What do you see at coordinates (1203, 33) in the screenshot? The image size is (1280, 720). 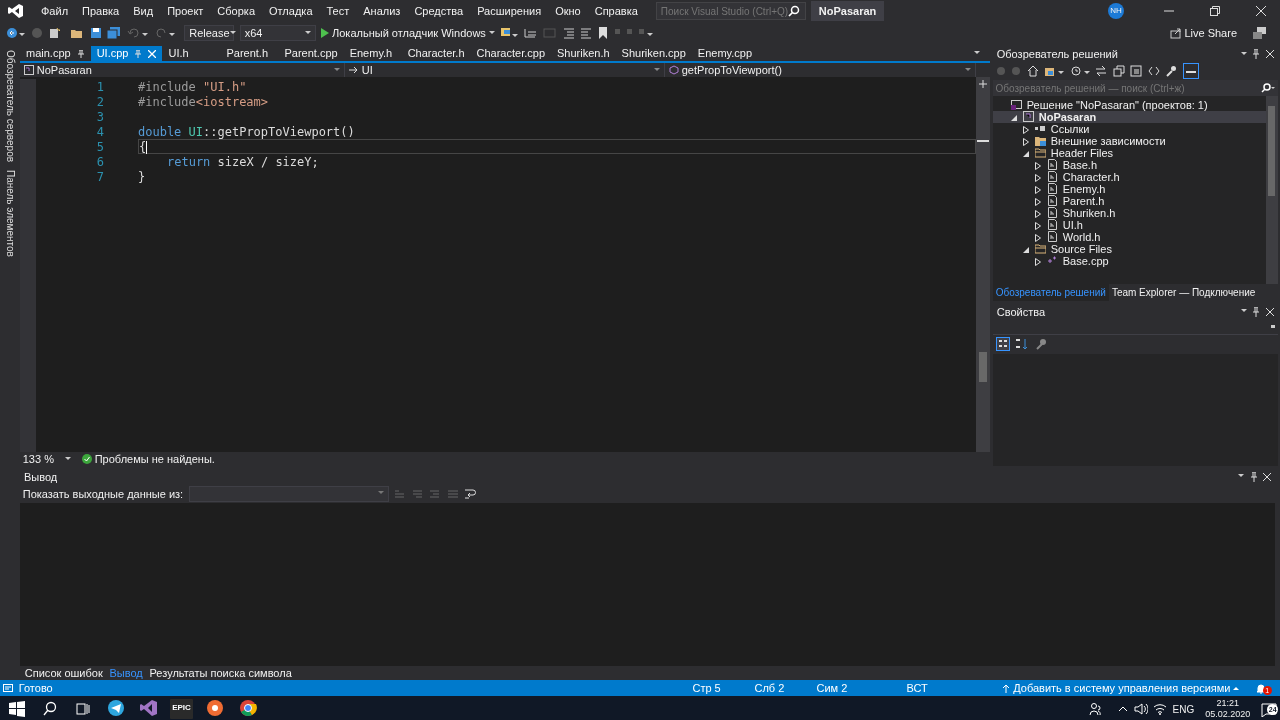 I see `live-share-button: Live Share` at bounding box center [1203, 33].